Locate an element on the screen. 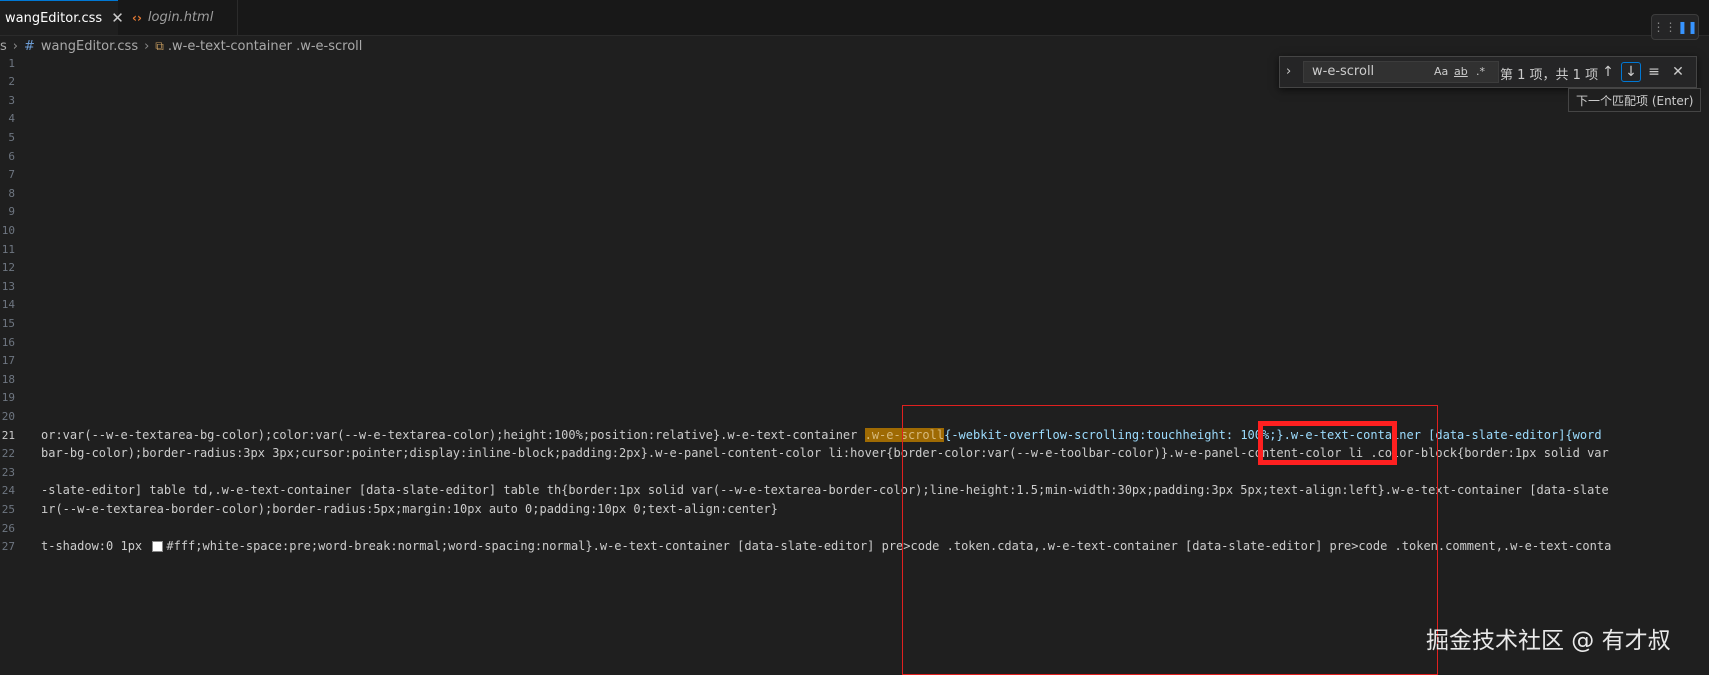 The width and height of the screenshot is (1709, 675). line-number: 22 is located at coordinates (8, 453).